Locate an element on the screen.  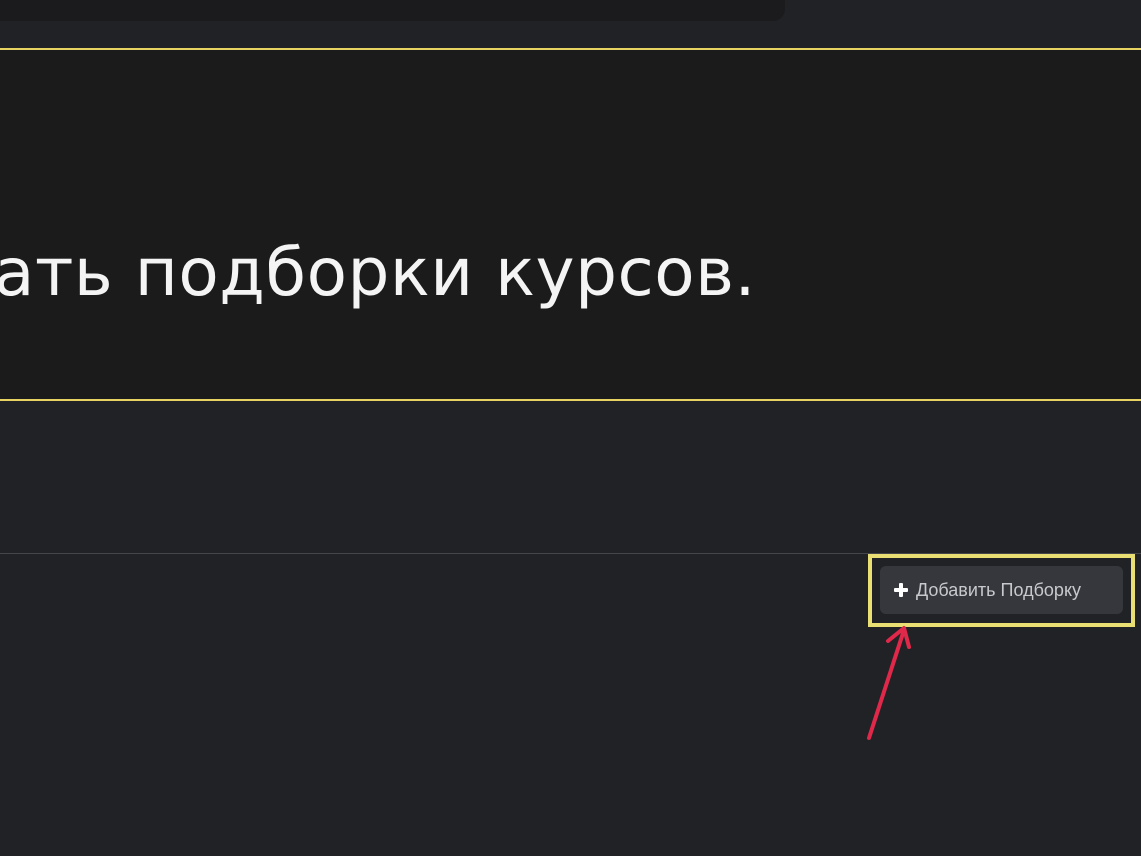
plus-icon is located at coordinates (901, 590).